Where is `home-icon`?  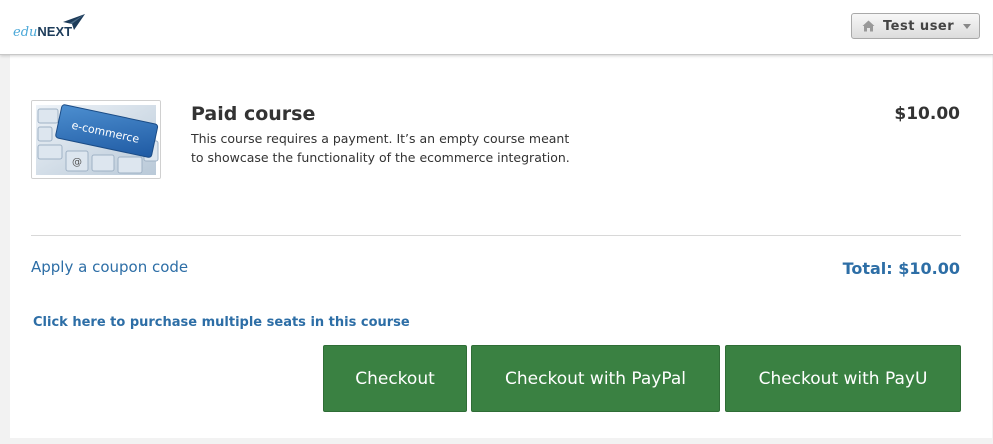
home-icon is located at coordinates (868, 26).